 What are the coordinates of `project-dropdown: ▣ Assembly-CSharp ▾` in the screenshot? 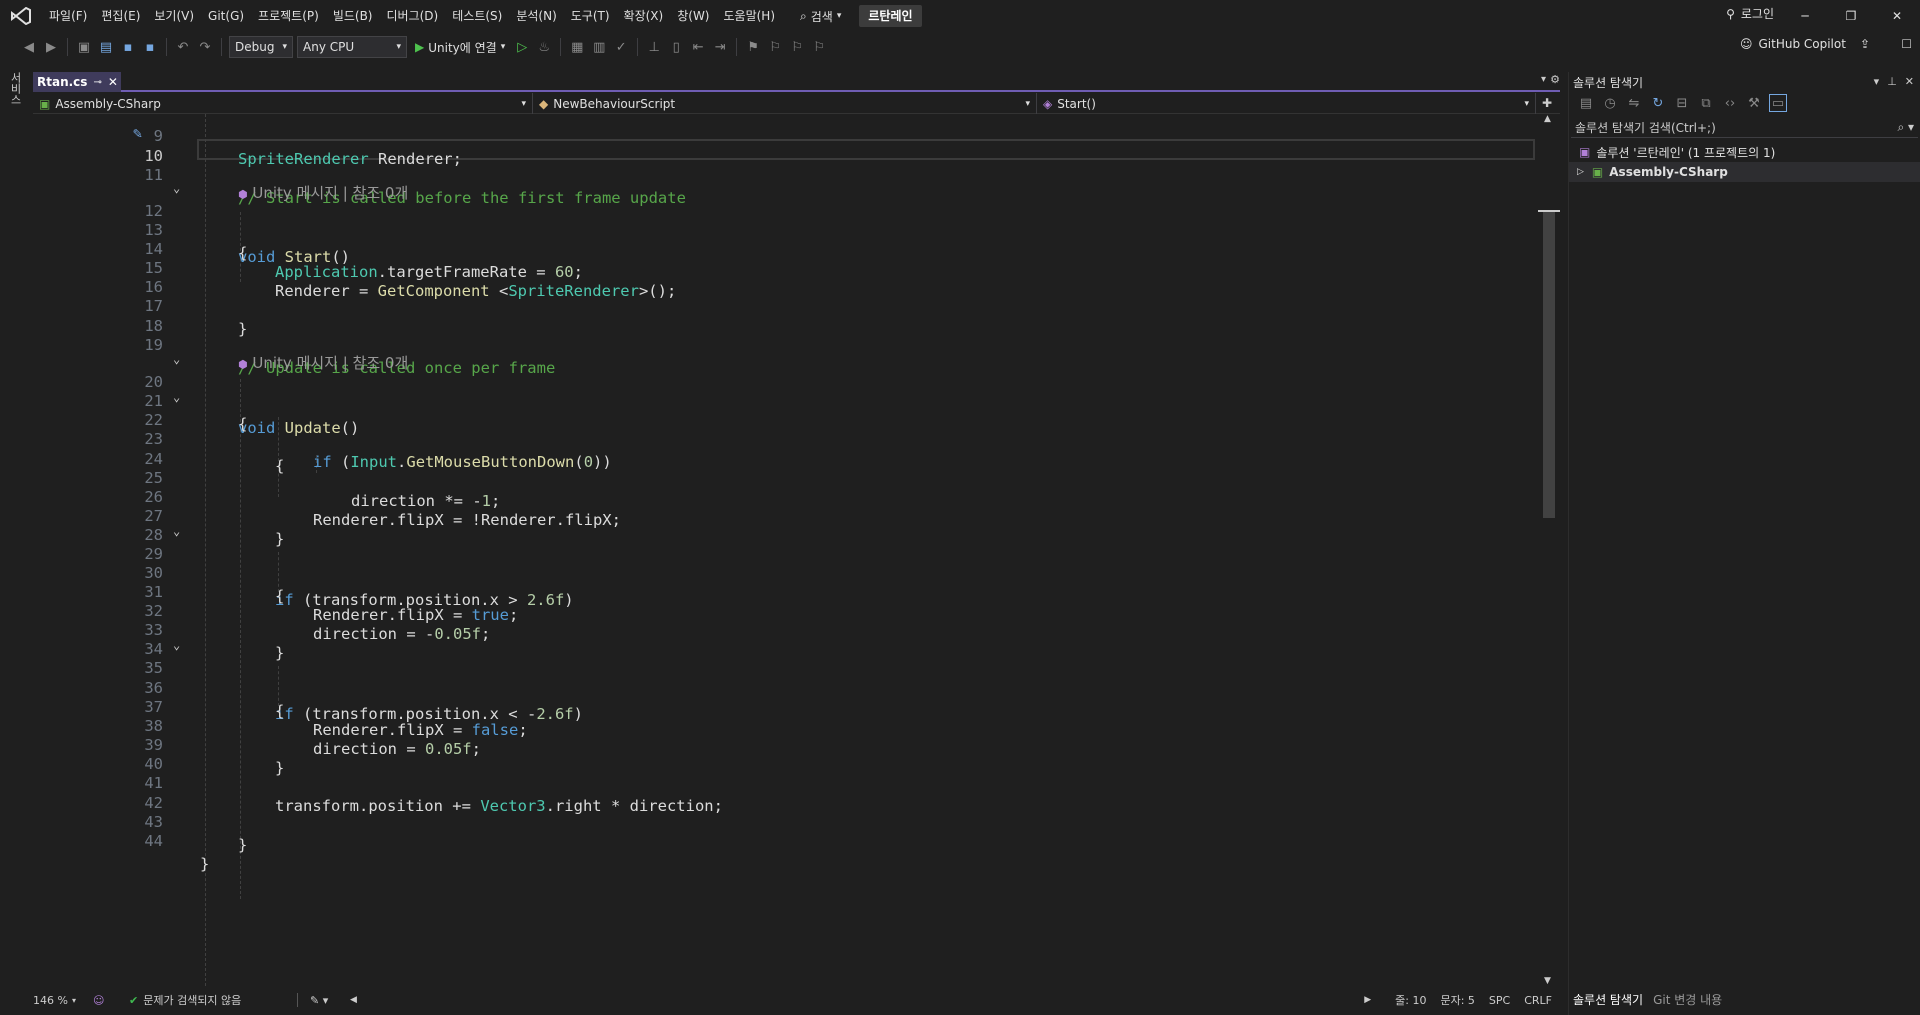 It's located at (283, 103).